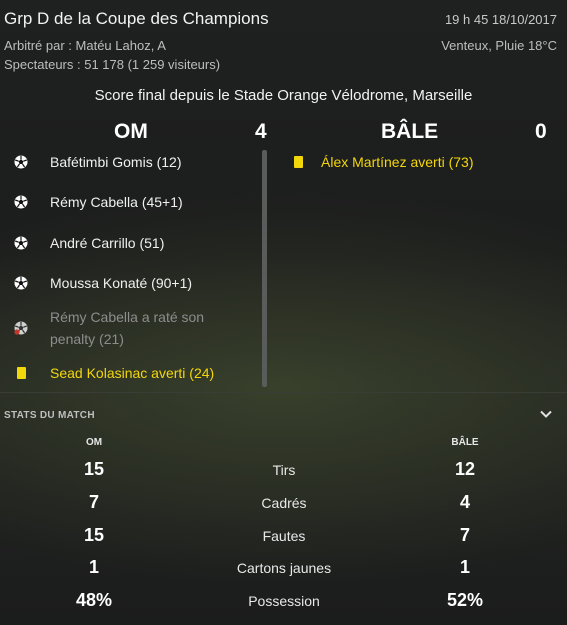  Describe the element at coordinates (132, 373) in the screenshot. I see `home-event-text: Sead Kolasinac averti (24)` at that location.